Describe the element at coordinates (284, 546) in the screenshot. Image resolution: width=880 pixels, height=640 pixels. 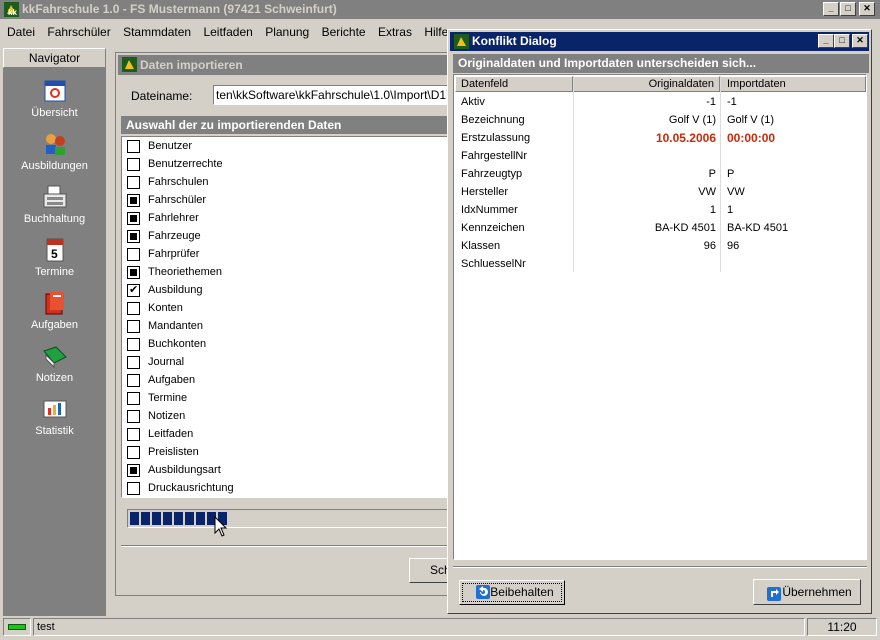
I see `panel-divider` at that location.